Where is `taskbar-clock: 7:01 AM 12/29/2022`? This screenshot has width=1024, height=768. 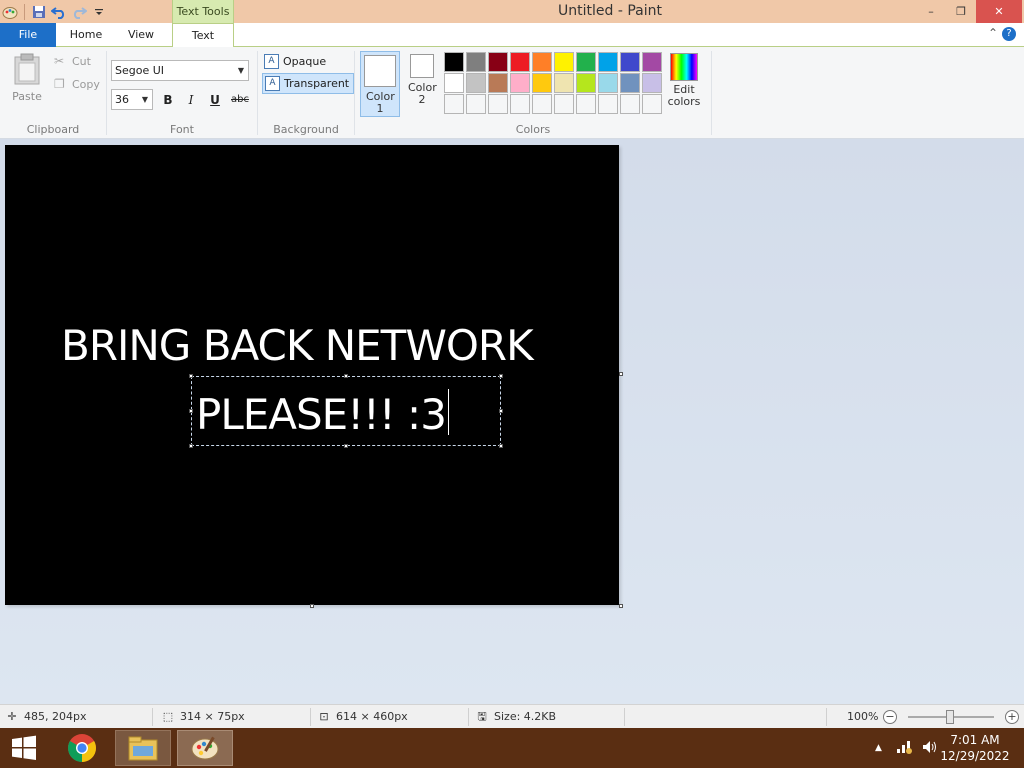 taskbar-clock: 7:01 AM 12/29/2022 is located at coordinates (975, 748).